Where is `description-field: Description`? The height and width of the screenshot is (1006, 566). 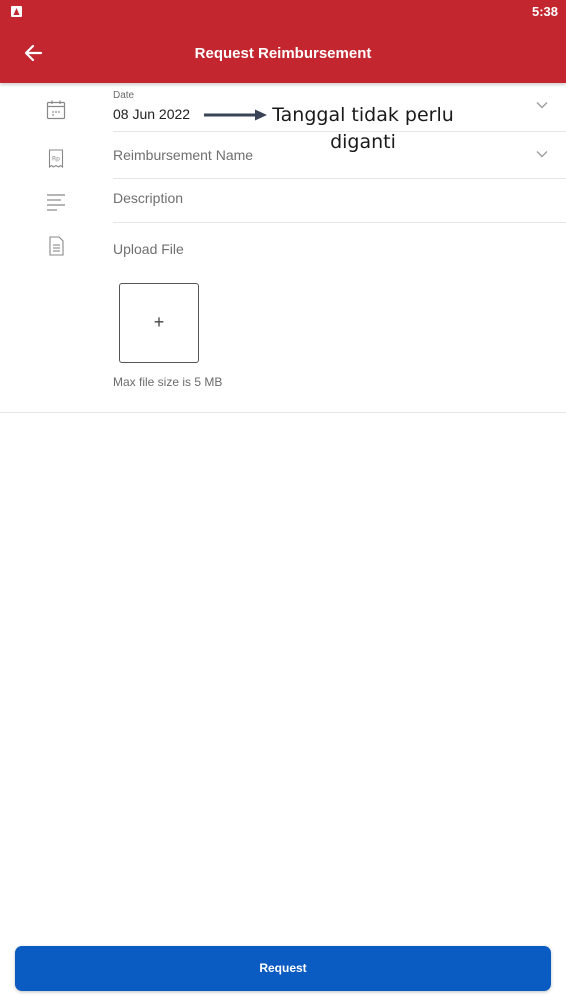
description-field: Description is located at coordinates (148, 198).